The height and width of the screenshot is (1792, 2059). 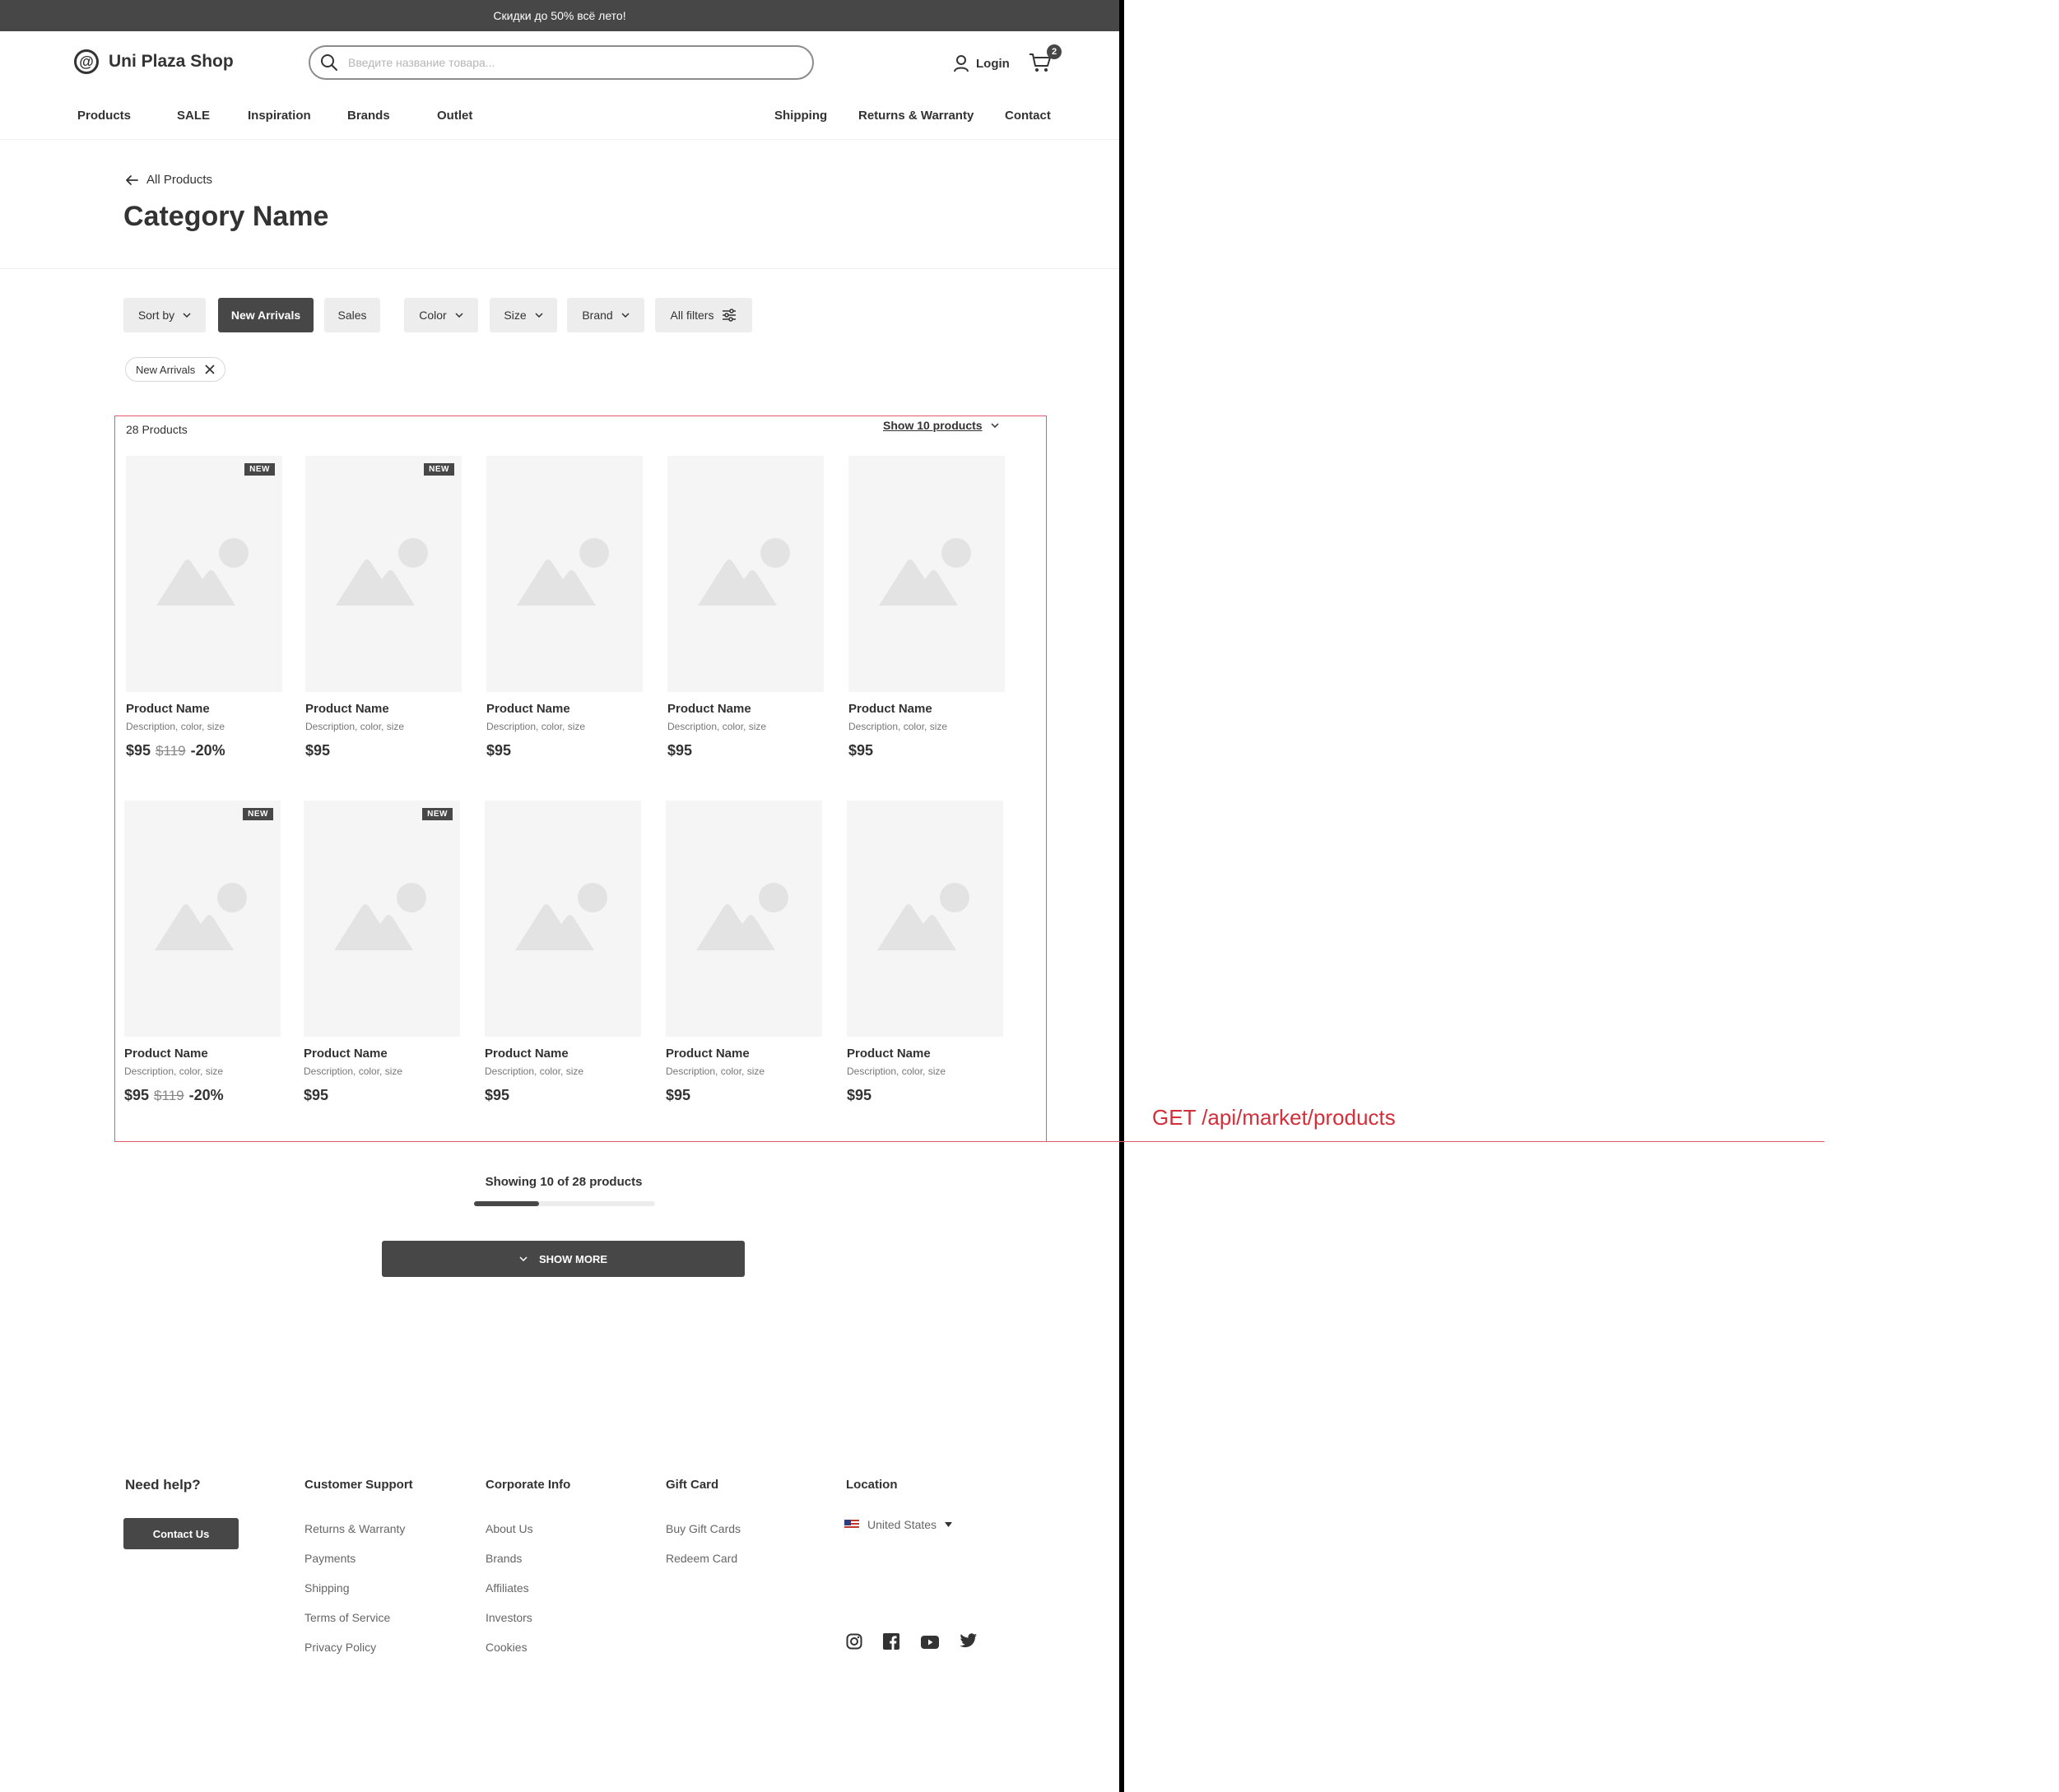 I want to click on location-label: United States, so click(x=902, y=1524).